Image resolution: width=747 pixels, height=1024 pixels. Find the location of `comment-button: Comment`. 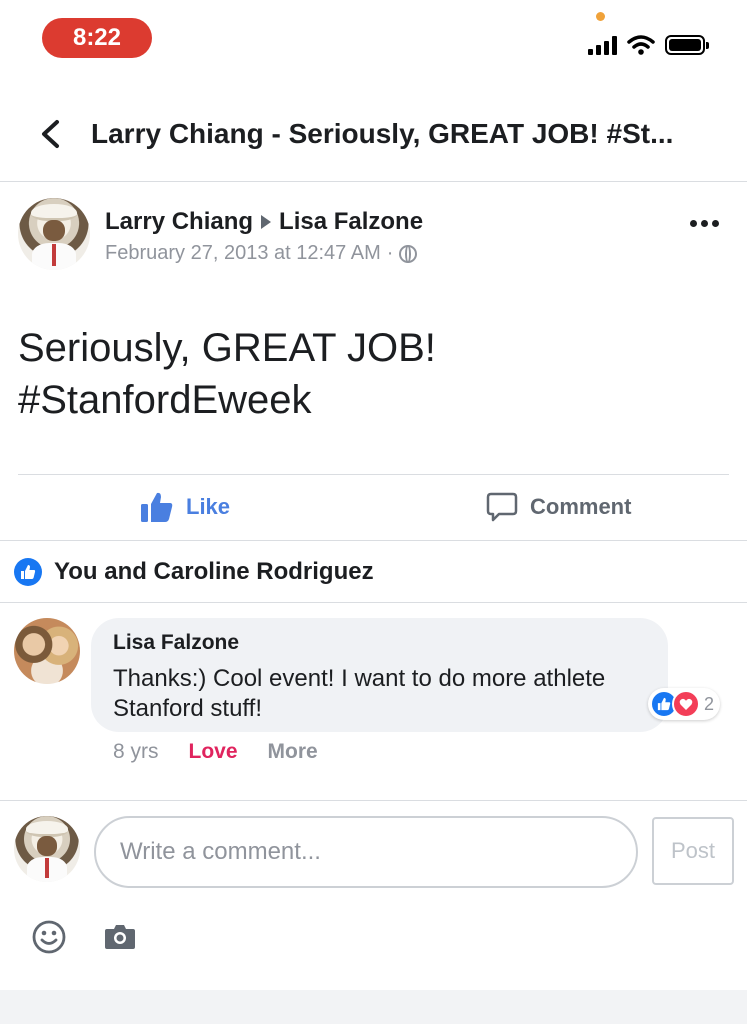

comment-button: Comment is located at coordinates (558, 507).